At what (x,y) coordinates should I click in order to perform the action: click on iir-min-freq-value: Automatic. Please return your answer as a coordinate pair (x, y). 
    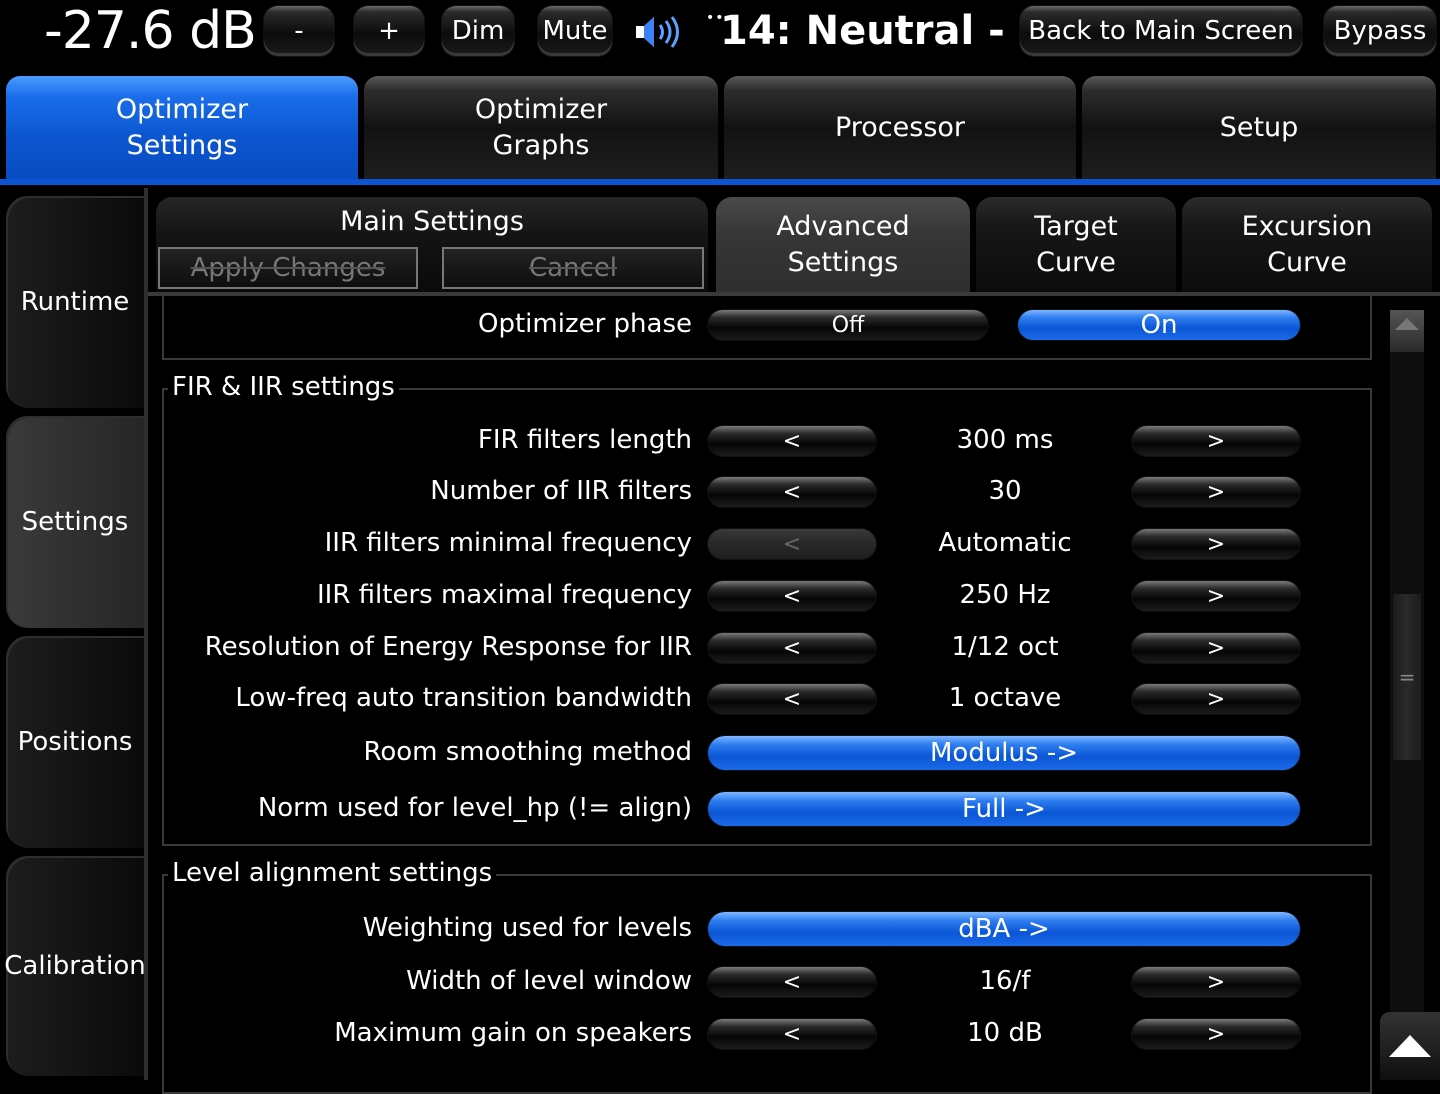
    Looking at the image, I should click on (1005, 543).